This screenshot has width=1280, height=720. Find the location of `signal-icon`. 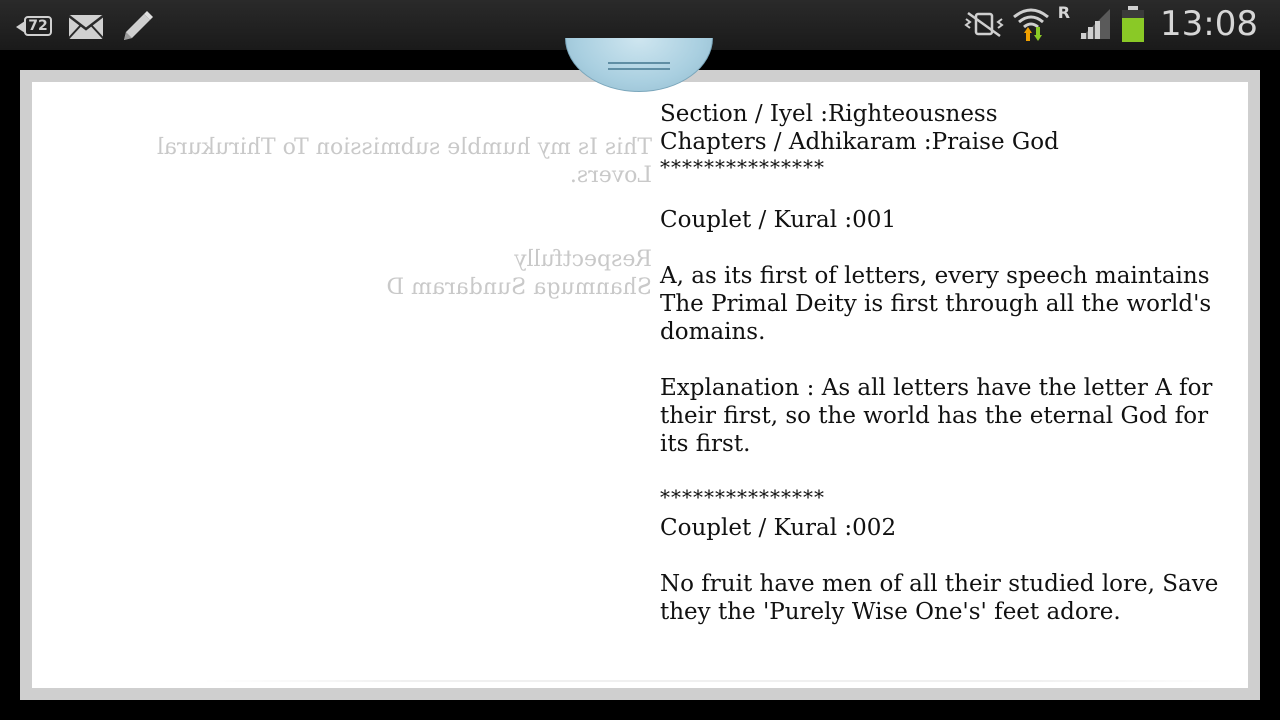

signal-icon is located at coordinates (1095, 24).